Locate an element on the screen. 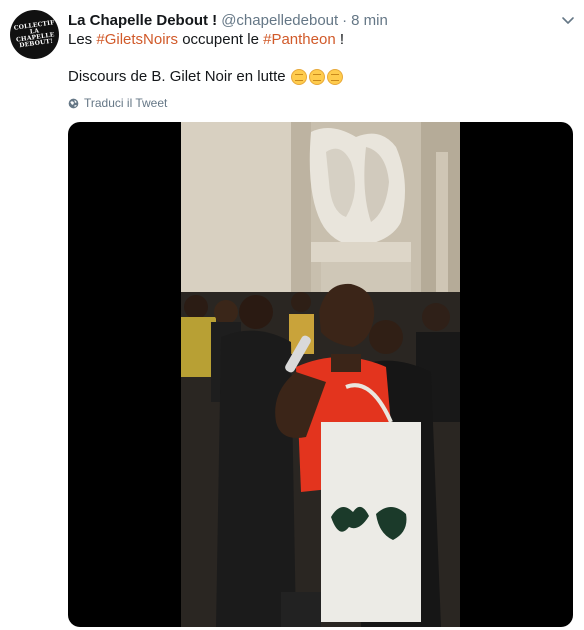 The height and width of the screenshot is (630, 584). hashtag-link: #GiletsNoirs is located at coordinates (137, 39).